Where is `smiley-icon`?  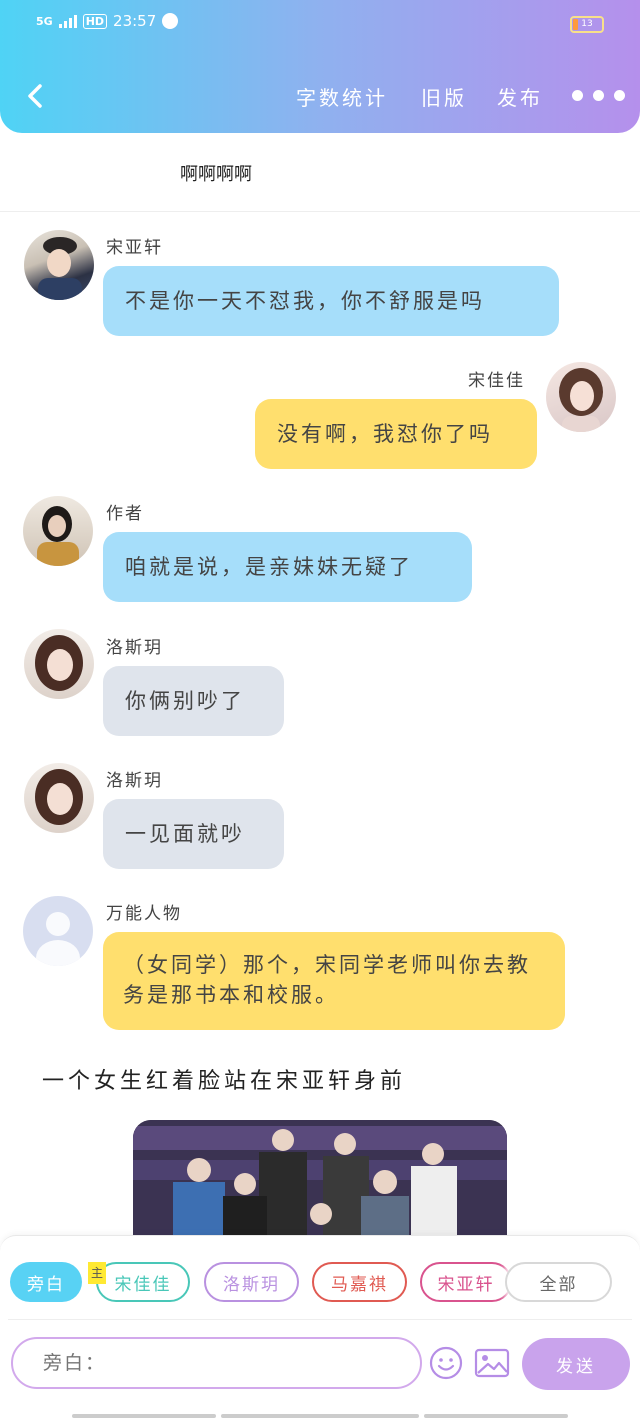
smiley-icon is located at coordinates (446, 1363).